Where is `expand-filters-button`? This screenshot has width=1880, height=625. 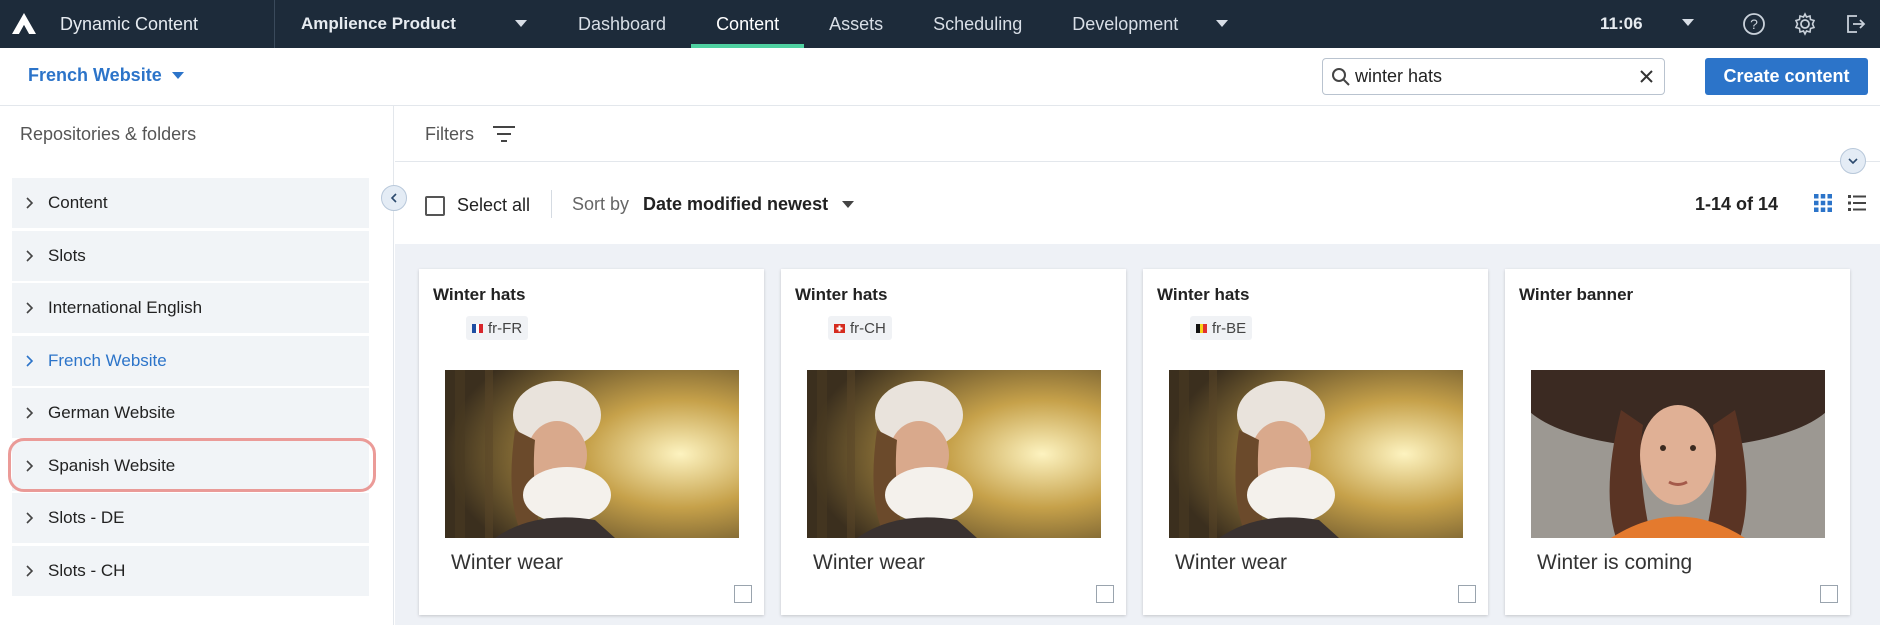
expand-filters-button is located at coordinates (1853, 161).